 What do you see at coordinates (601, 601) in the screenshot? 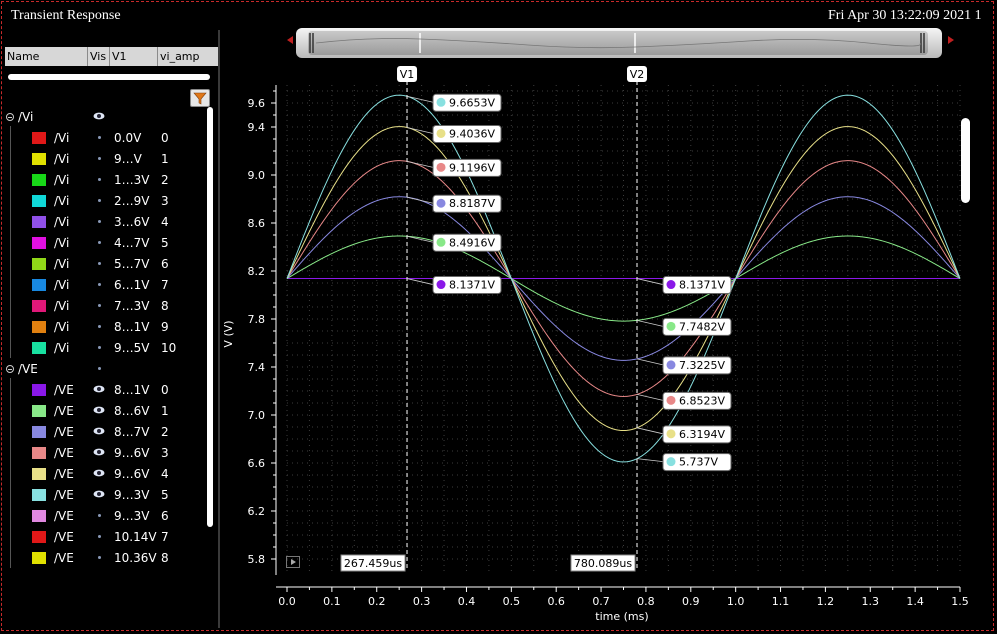
I see `x-tick-label: 0.7` at bounding box center [601, 601].